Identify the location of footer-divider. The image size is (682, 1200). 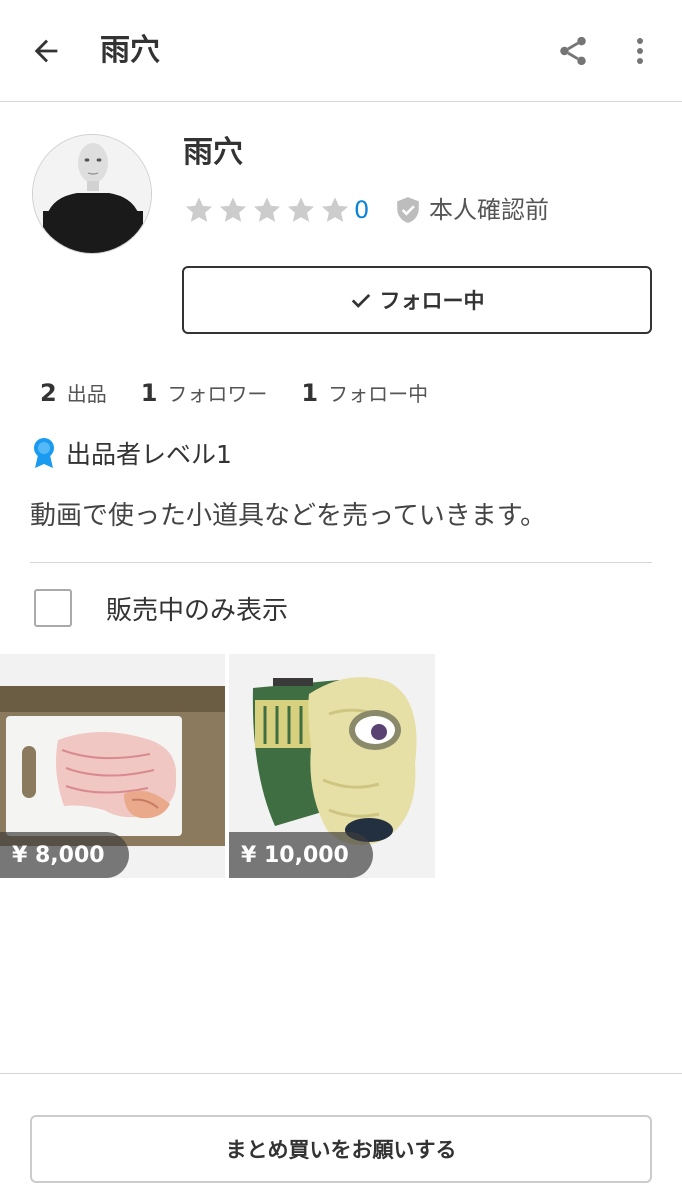
(341, 1073).